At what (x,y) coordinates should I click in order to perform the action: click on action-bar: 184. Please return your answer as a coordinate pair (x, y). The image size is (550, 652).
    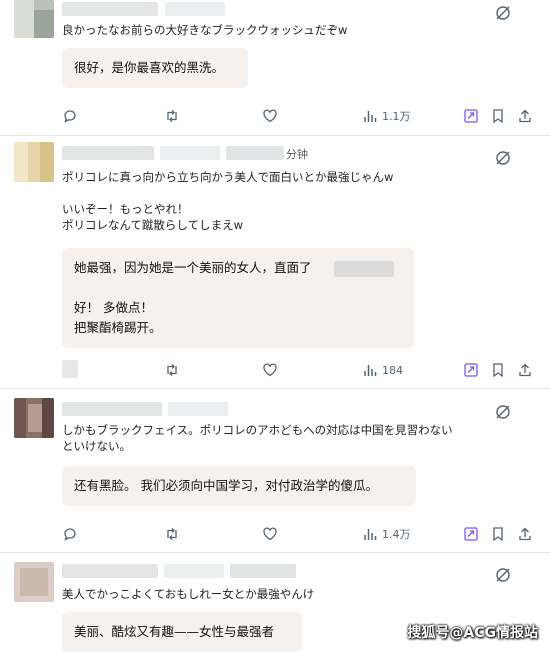
    Looking at the image, I should click on (275, 370).